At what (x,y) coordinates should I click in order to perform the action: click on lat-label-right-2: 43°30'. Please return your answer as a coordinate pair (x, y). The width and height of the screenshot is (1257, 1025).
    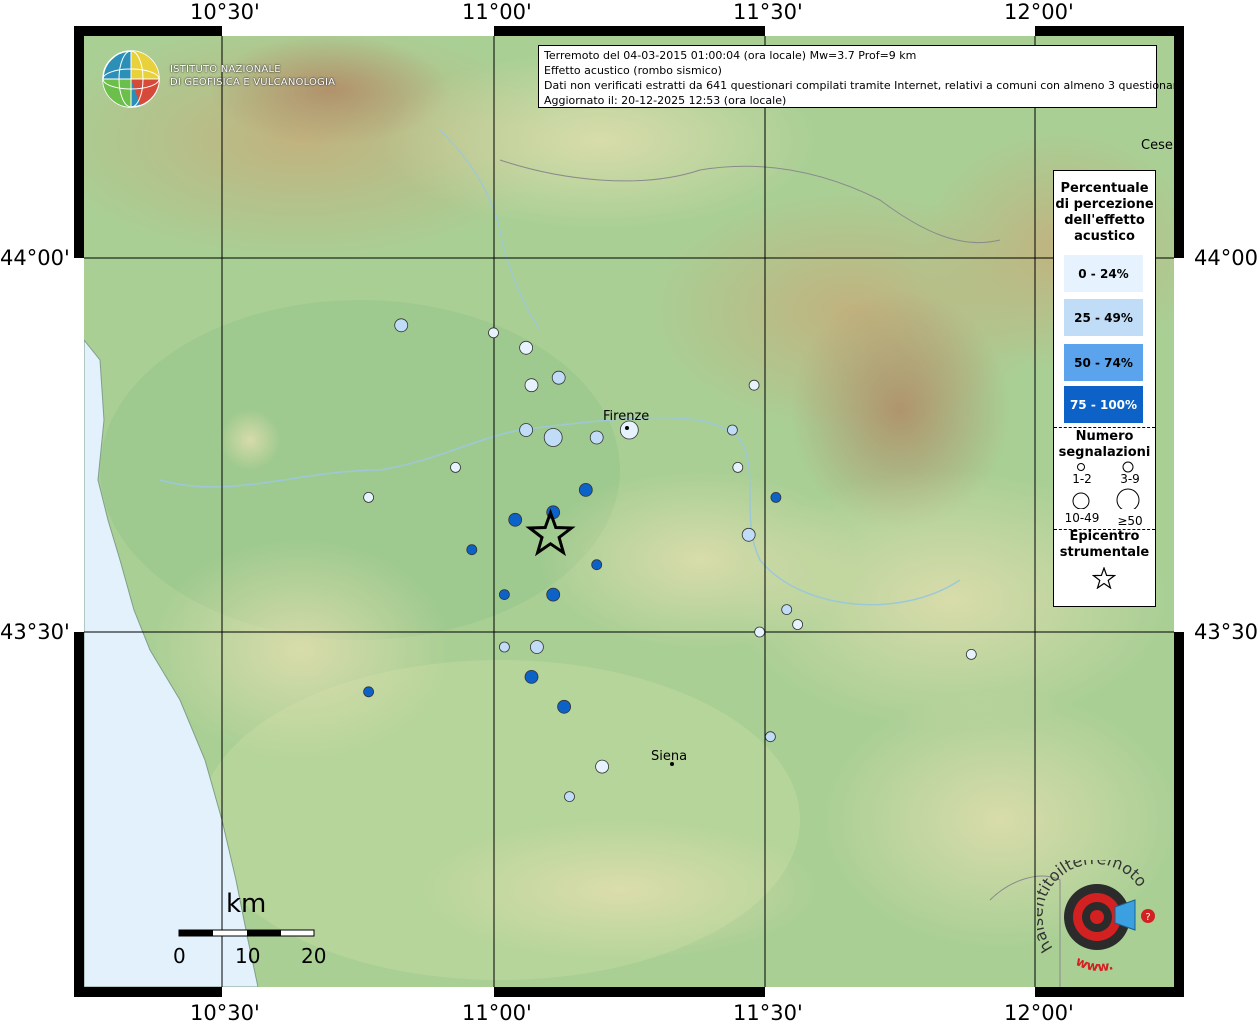
    Looking at the image, I should click on (1225, 632).